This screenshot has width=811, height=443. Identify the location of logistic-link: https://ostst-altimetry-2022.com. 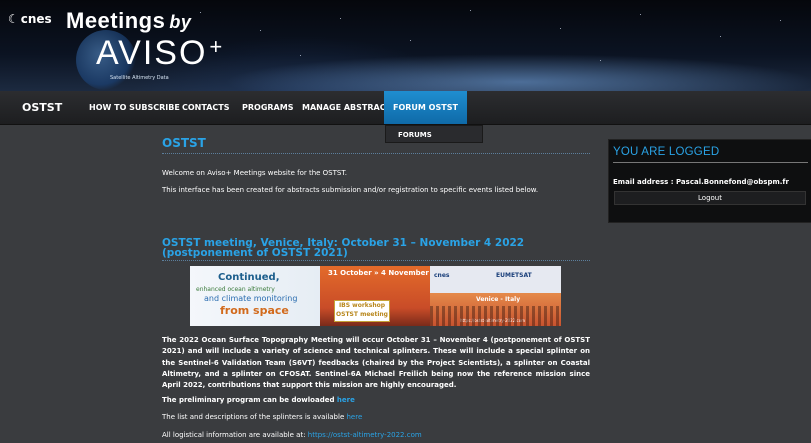
(365, 435).